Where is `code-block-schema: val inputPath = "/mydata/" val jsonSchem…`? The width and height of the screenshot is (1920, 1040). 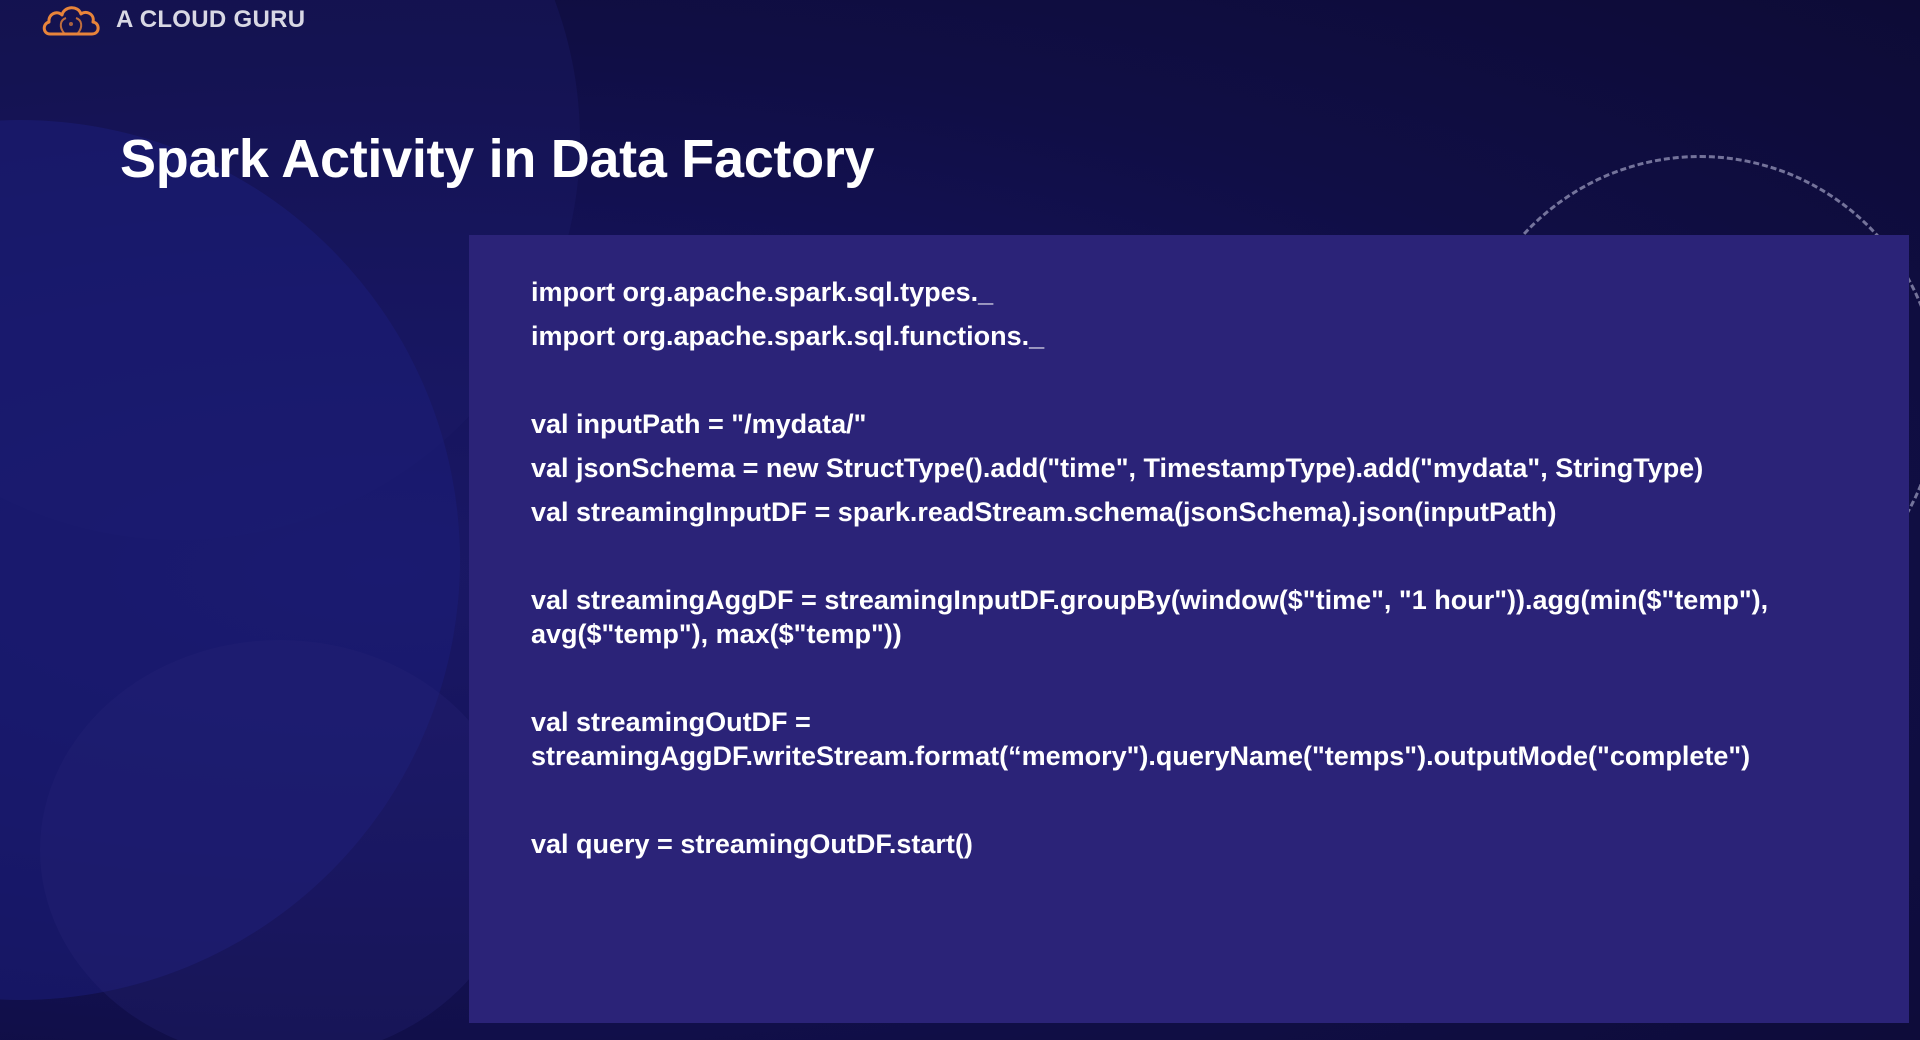 code-block-schema: val inputPath = "/mydata/" val jsonSchem… is located at coordinates (1195, 468).